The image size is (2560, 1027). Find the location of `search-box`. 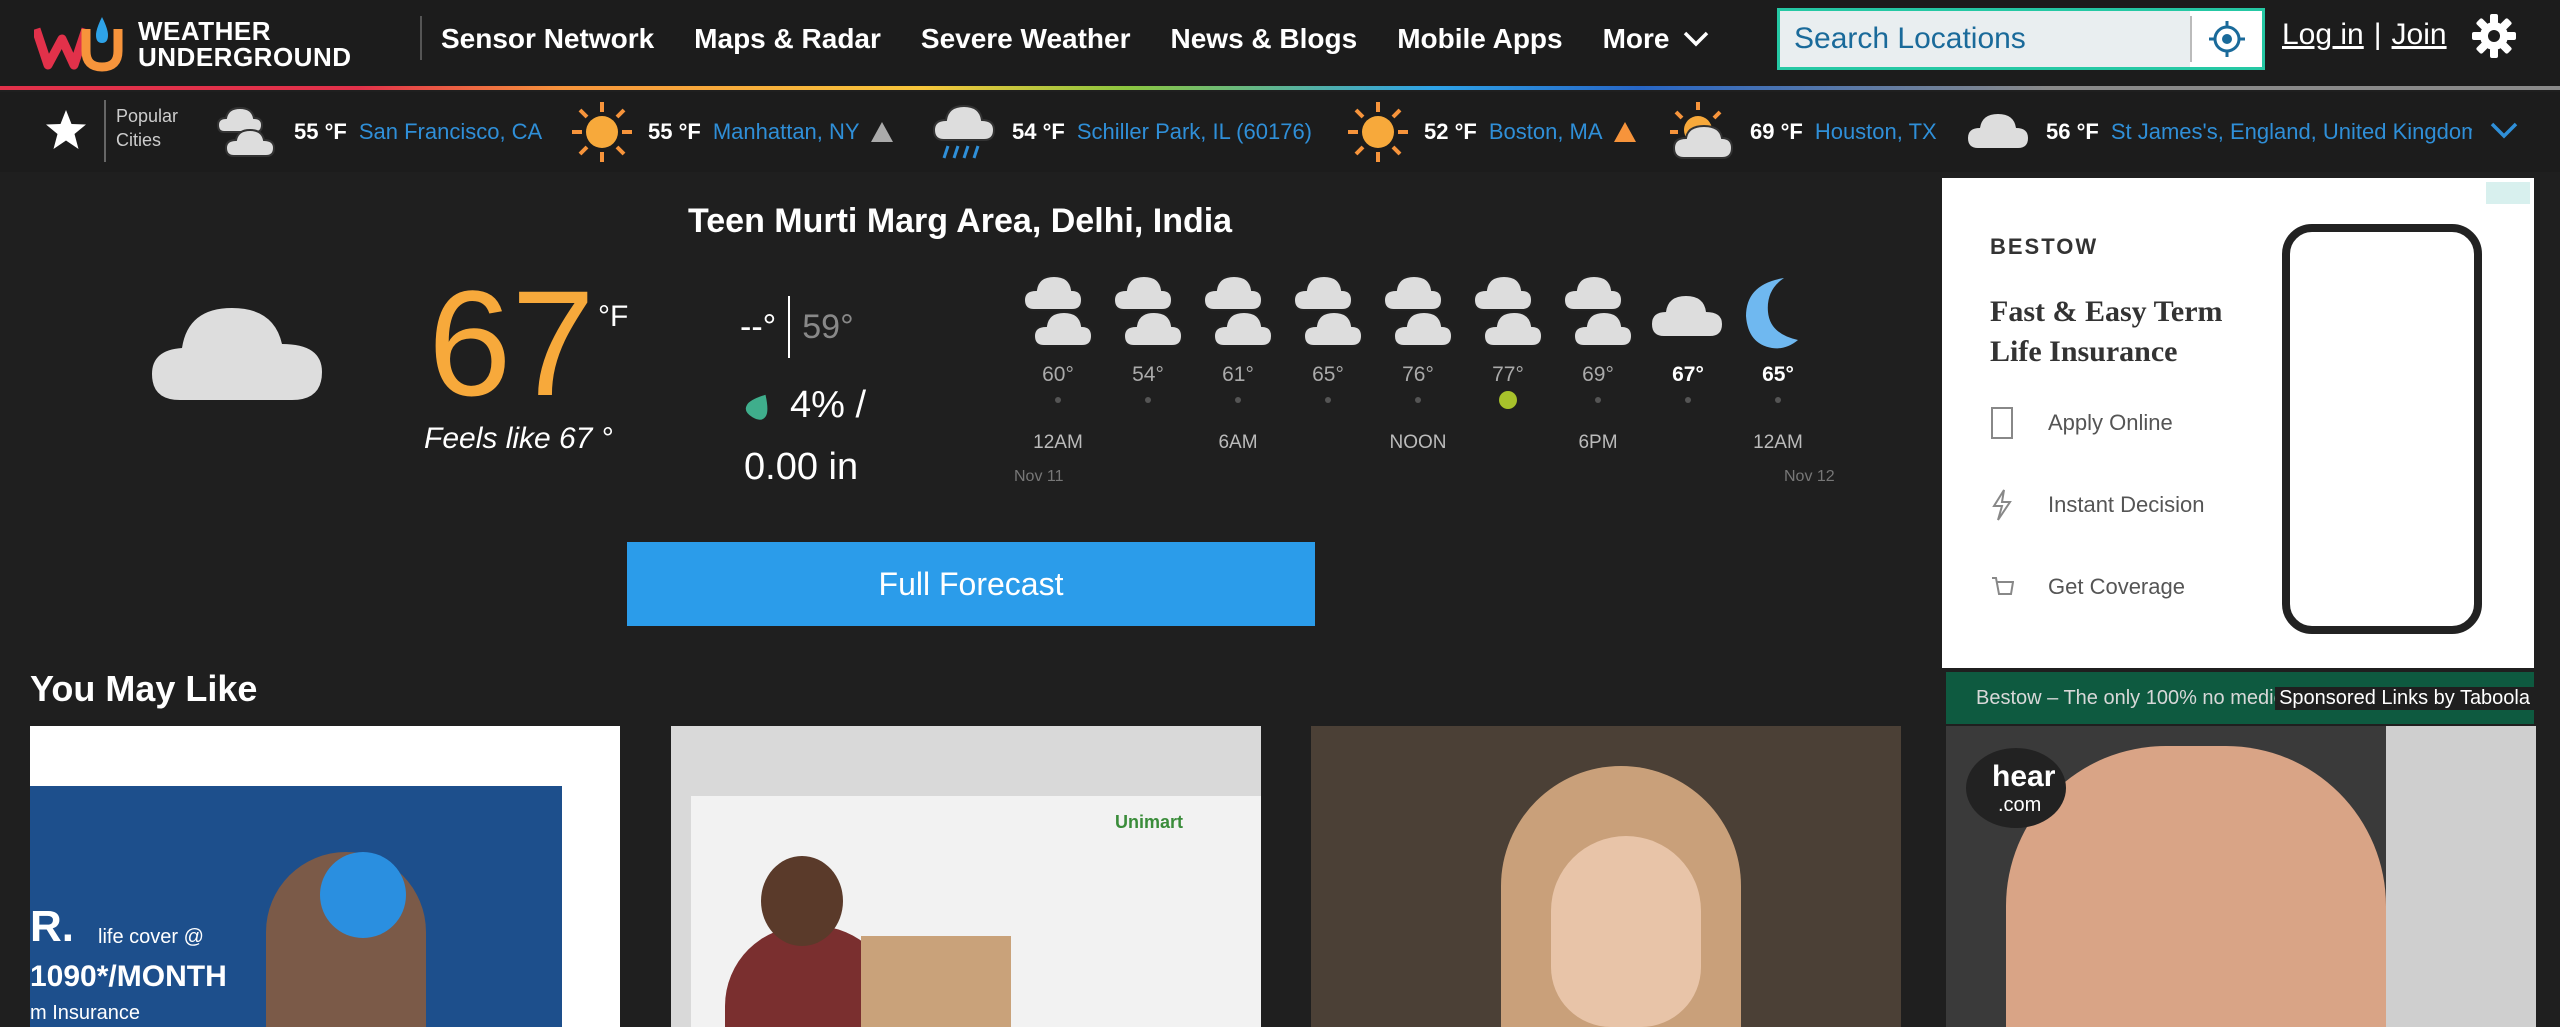

search-box is located at coordinates (2021, 39).